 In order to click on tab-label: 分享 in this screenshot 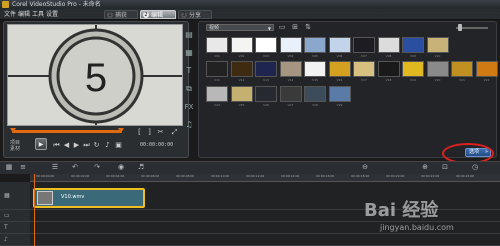, I will do `click(195, 15)`.